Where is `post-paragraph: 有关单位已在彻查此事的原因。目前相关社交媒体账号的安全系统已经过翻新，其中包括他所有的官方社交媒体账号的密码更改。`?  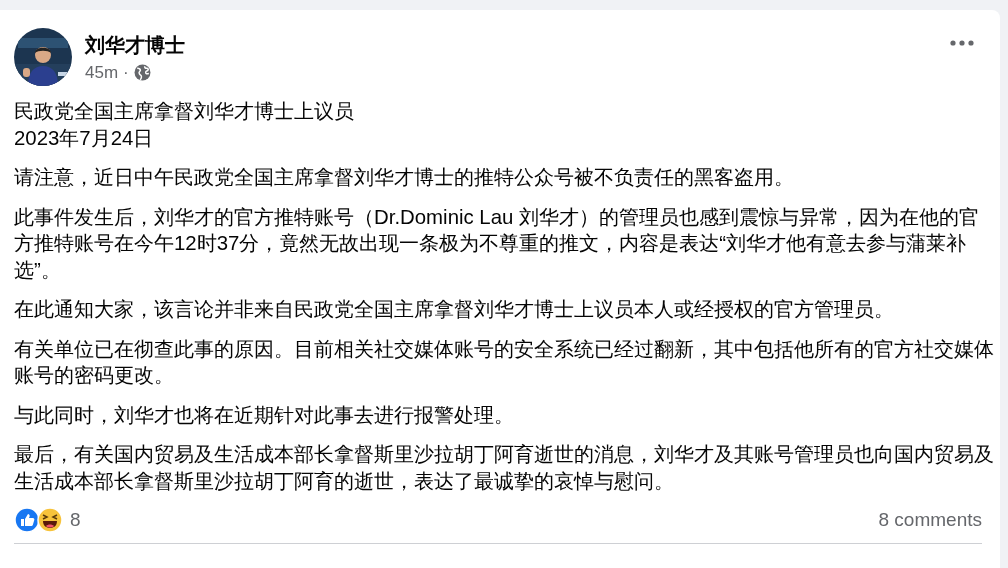
post-paragraph: 有关单位已在彻查此事的原因。目前相关社交媒体账号的安全系统已经过翻新，其中包括他所有的官方社交媒体账号的密码更改。 is located at coordinates (504, 362).